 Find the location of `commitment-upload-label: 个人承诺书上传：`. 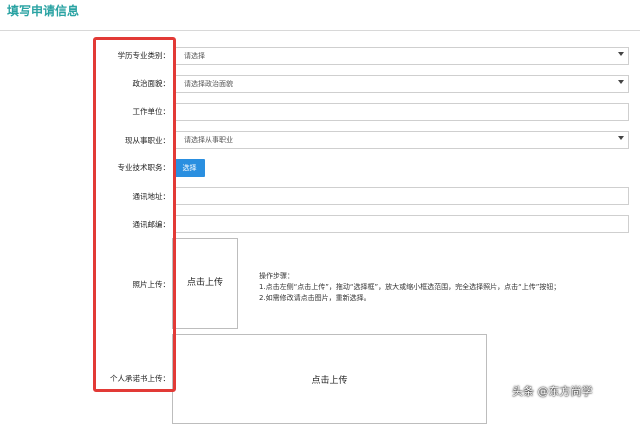

commitment-upload-label: 个人承诺书上传： is located at coordinates (140, 378).